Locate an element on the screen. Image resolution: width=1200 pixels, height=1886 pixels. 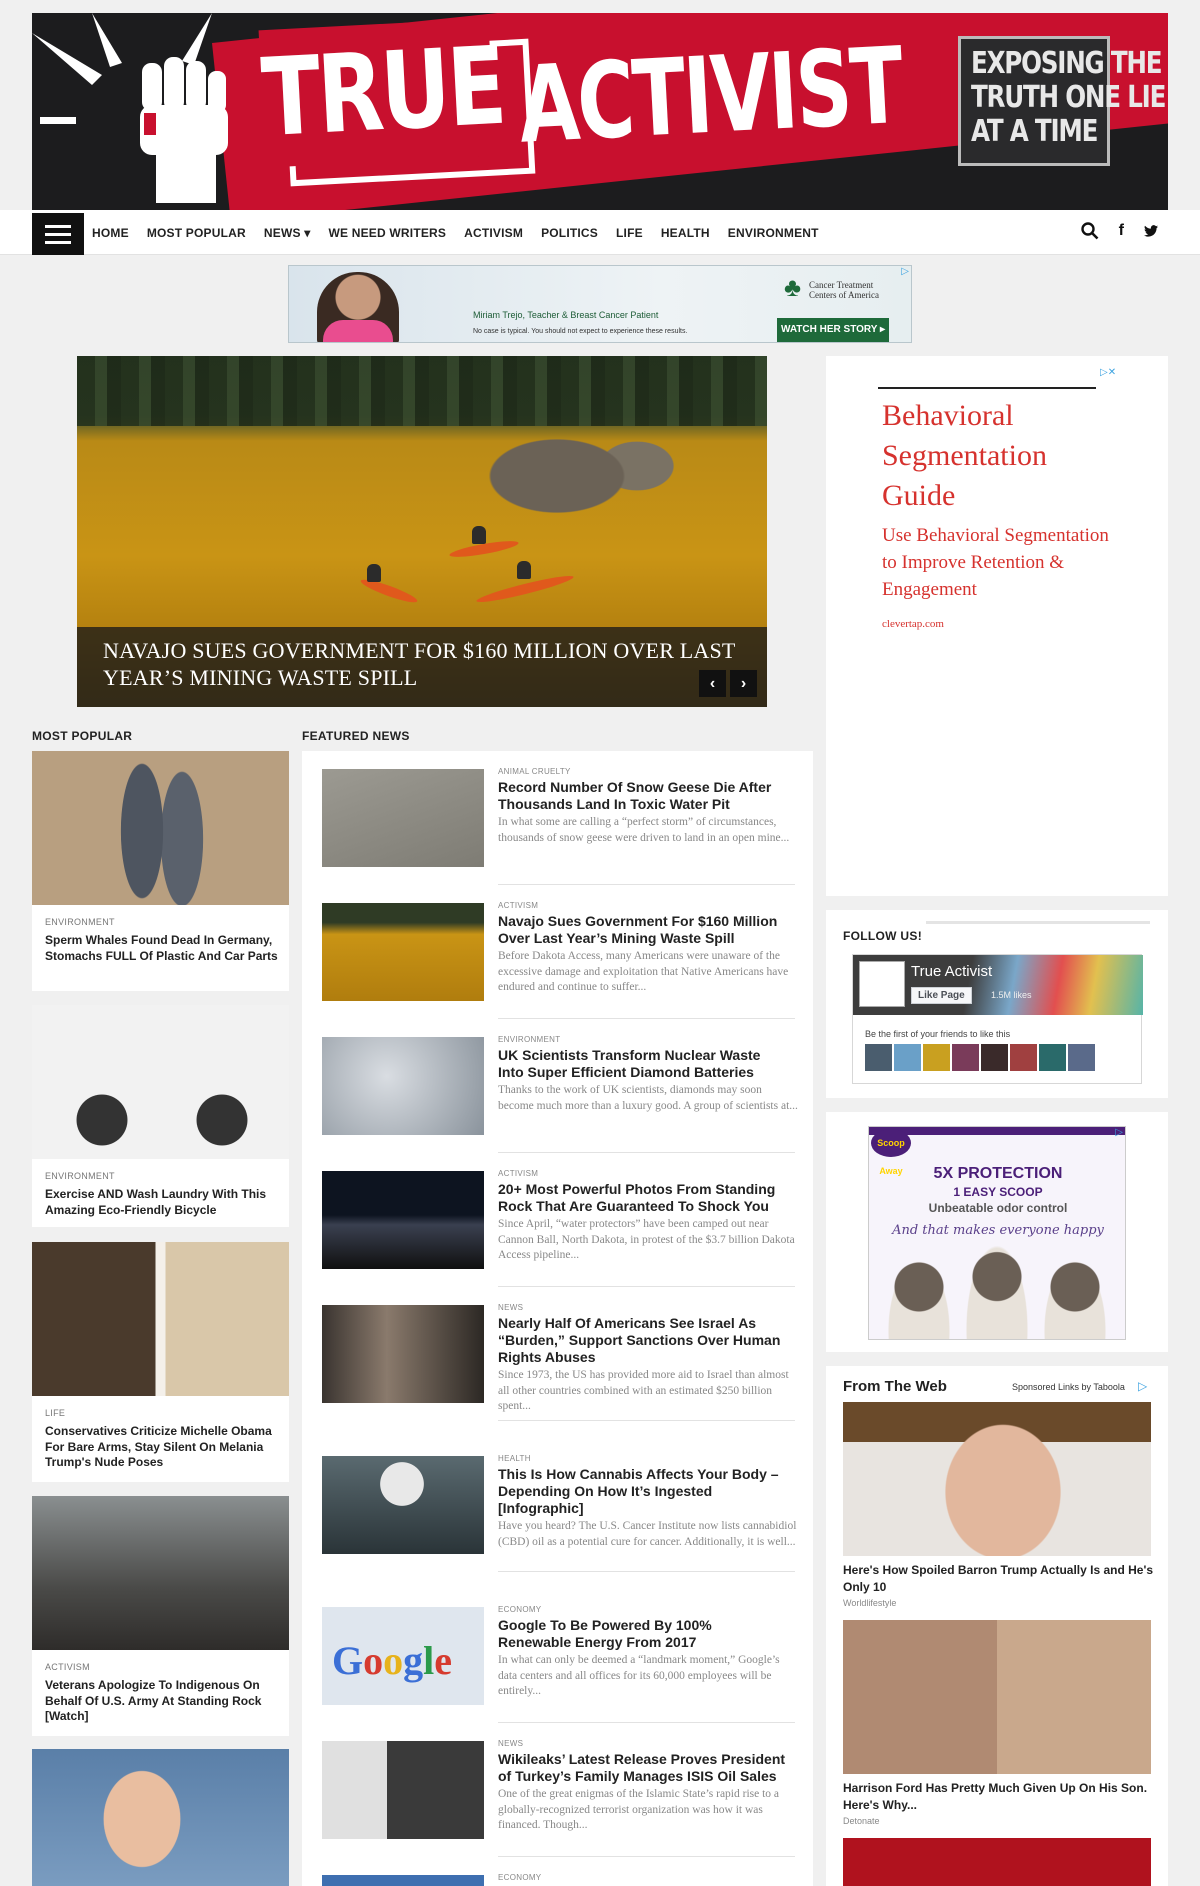
adchoices-icon: ▷✕ is located at coordinates (1108, 372).